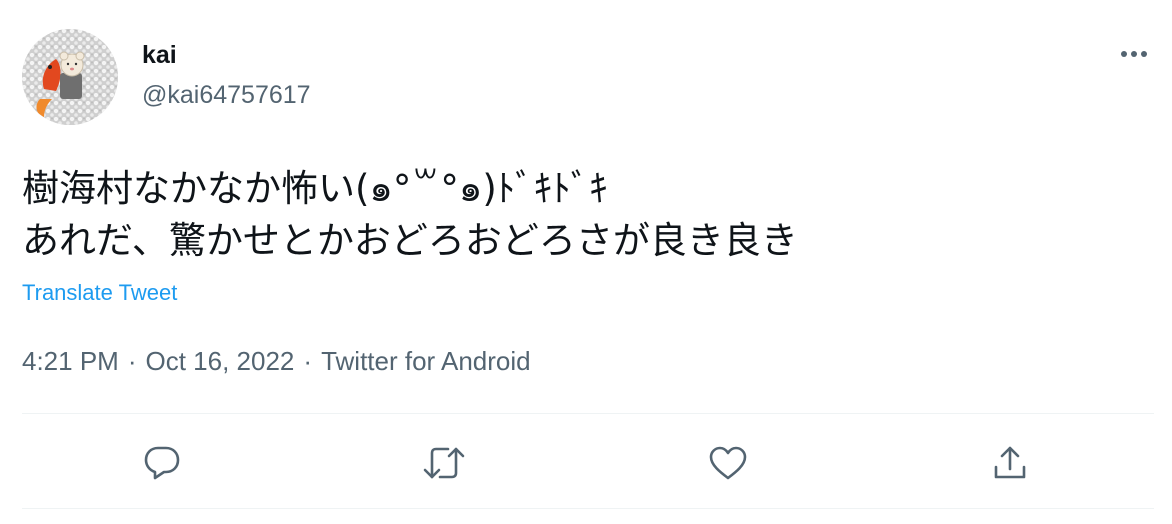 The image size is (1172, 524). I want to click on more-dots-icon, so click(1134, 54).